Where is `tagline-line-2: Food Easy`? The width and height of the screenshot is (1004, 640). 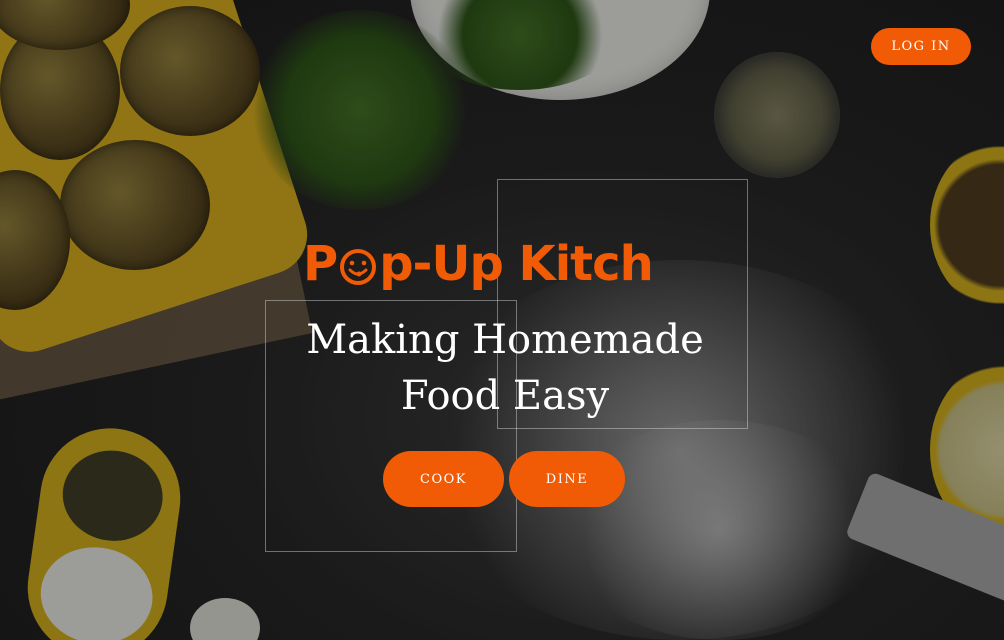 tagline-line-2: Food Easy is located at coordinates (505, 396).